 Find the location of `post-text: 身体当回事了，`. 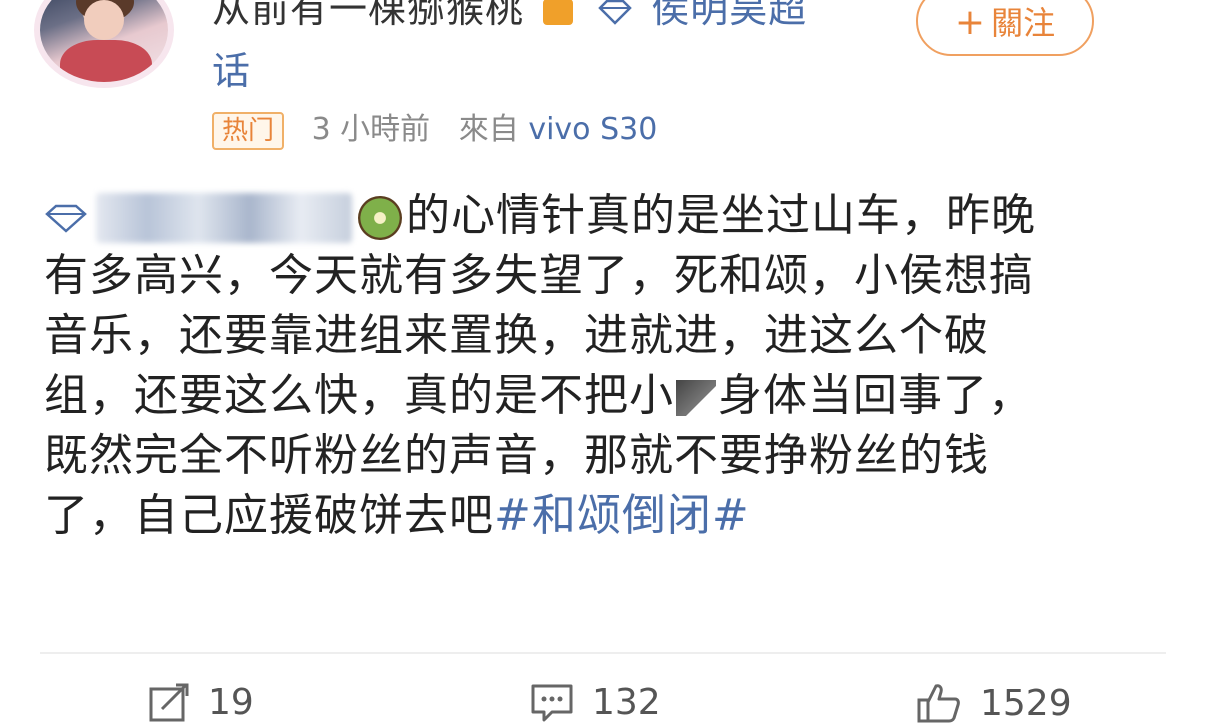

post-text: 身体当回事了， is located at coordinates (875, 395).